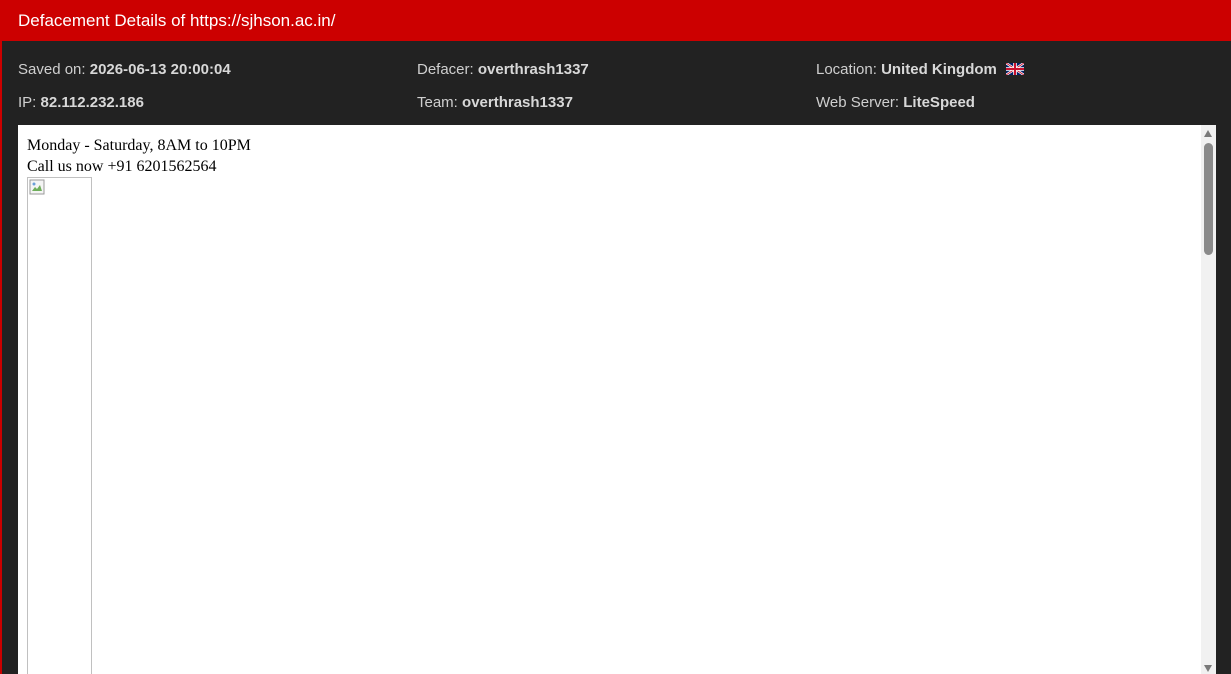 The image size is (1231, 674). What do you see at coordinates (37, 187) in the screenshot?
I see `broken-image-icon` at bounding box center [37, 187].